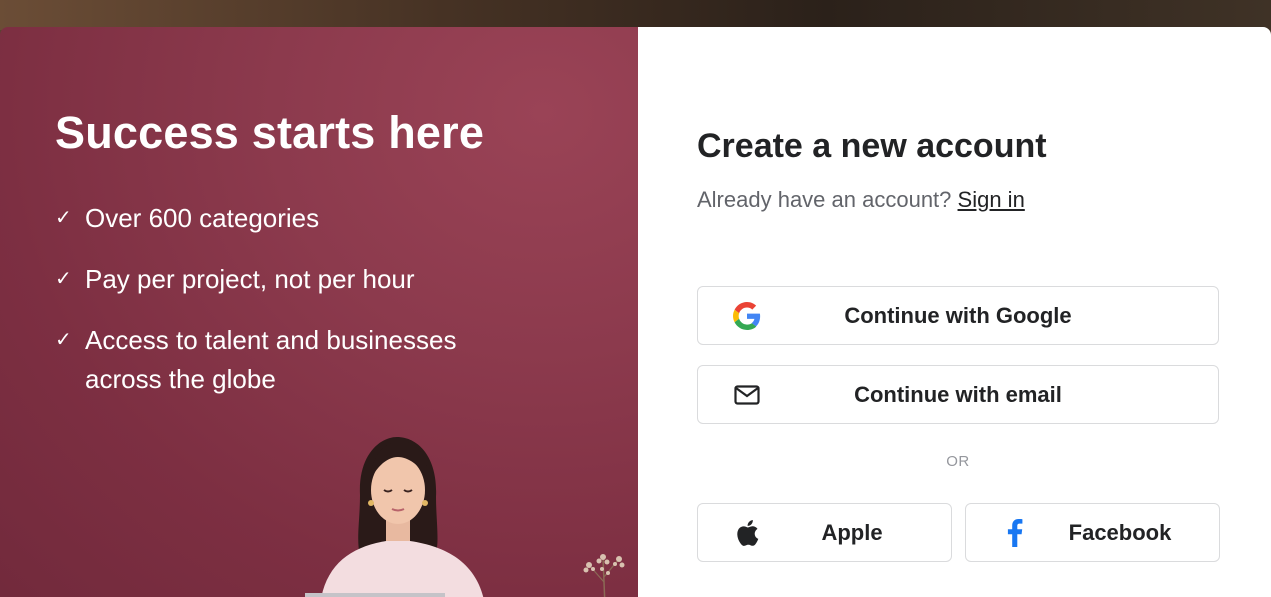 This screenshot has width=1271, height=597. I want to click on feature-item: ✓ Pay per project, not per hour, so click(290, 279).